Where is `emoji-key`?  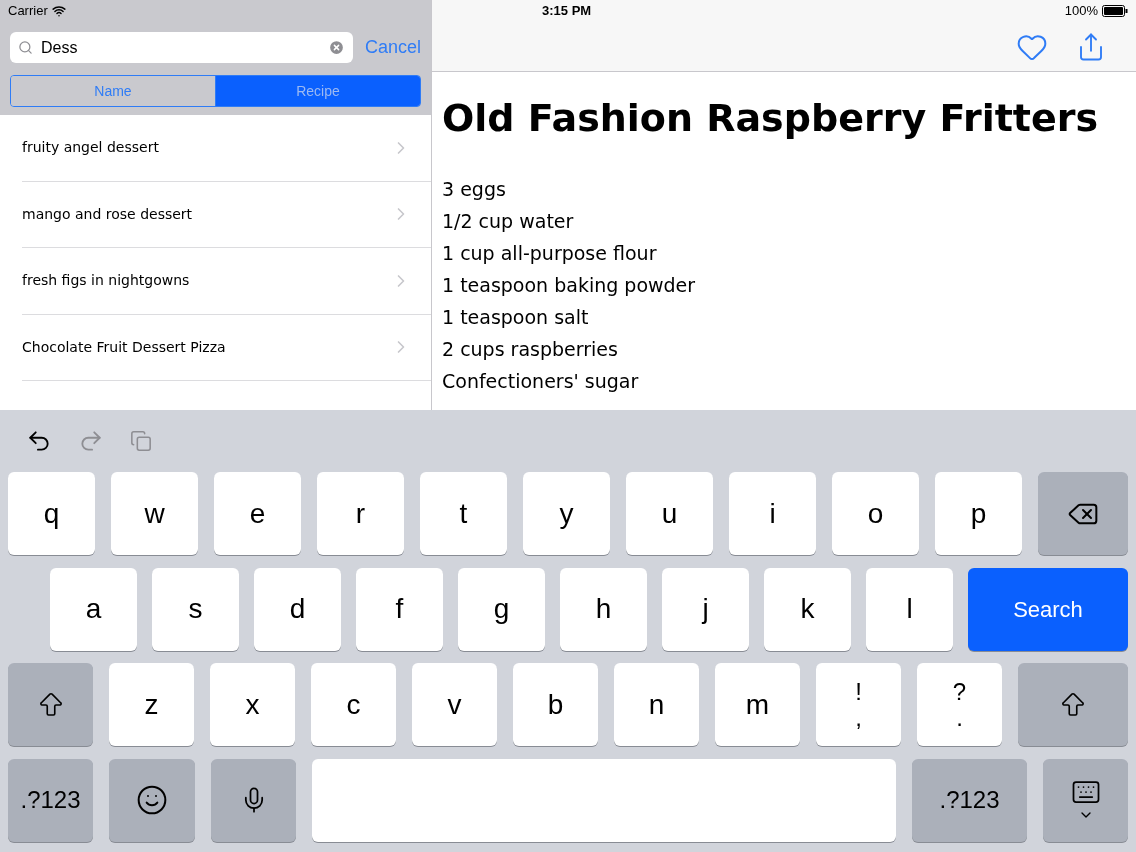 emoji-key is located at coordinates (152, 800).